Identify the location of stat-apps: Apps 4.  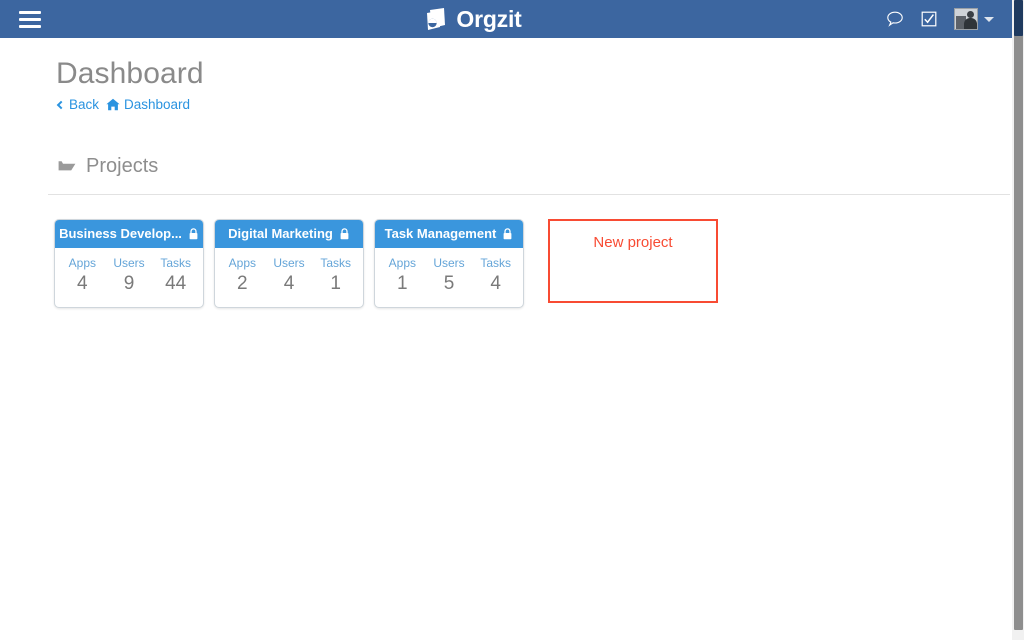
(82, 276).